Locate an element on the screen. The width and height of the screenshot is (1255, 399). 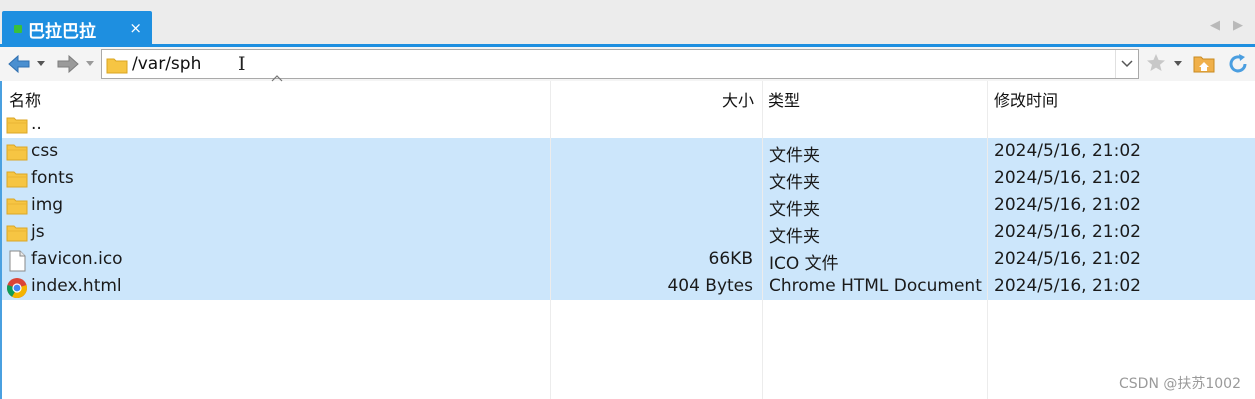
file-size: 66KB is located at coordinates (730, 259).